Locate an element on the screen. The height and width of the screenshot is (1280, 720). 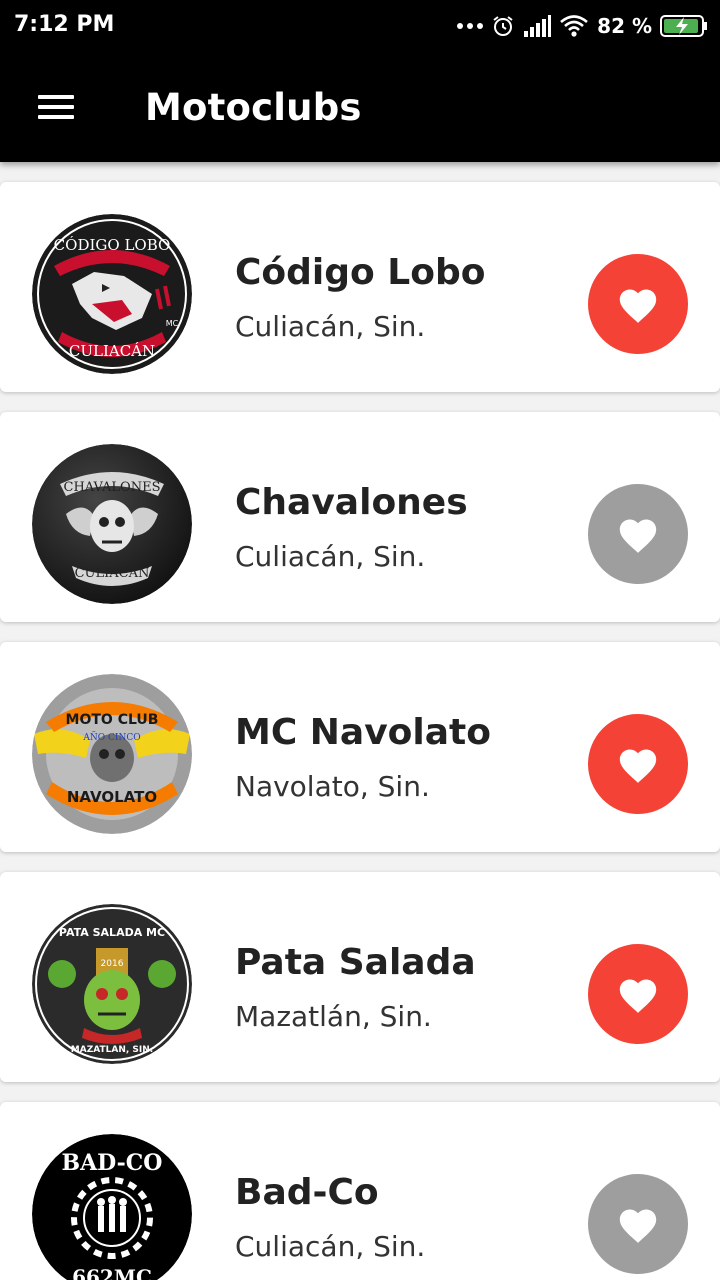
logo-mark-text: AÑO CINCO is located at coordinates (111, 737).